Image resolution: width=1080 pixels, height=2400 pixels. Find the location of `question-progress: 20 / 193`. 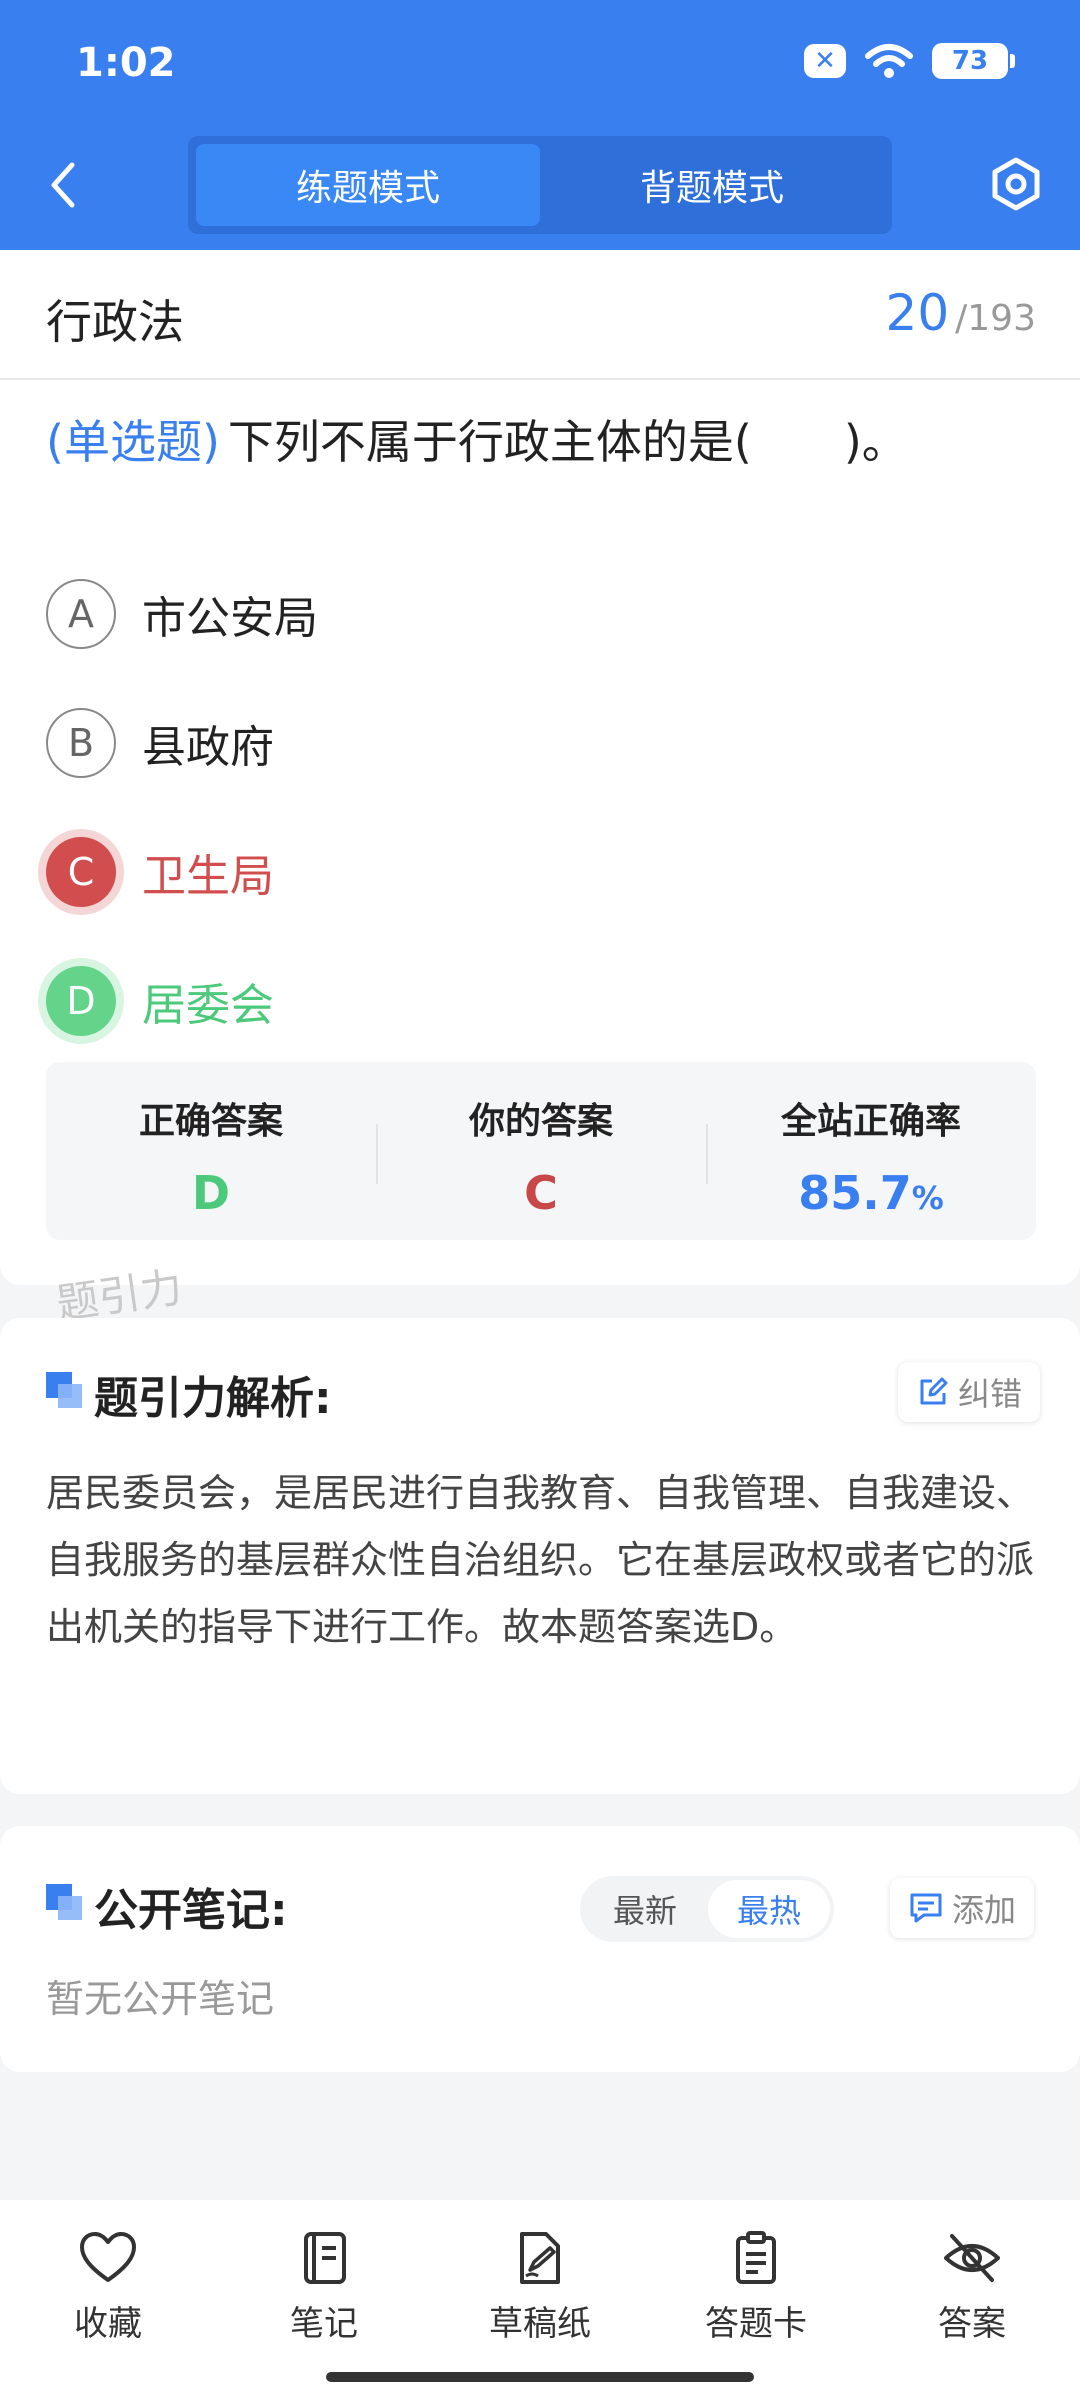

question-progress: 20 / 193 is located at coordinates (961, 313).